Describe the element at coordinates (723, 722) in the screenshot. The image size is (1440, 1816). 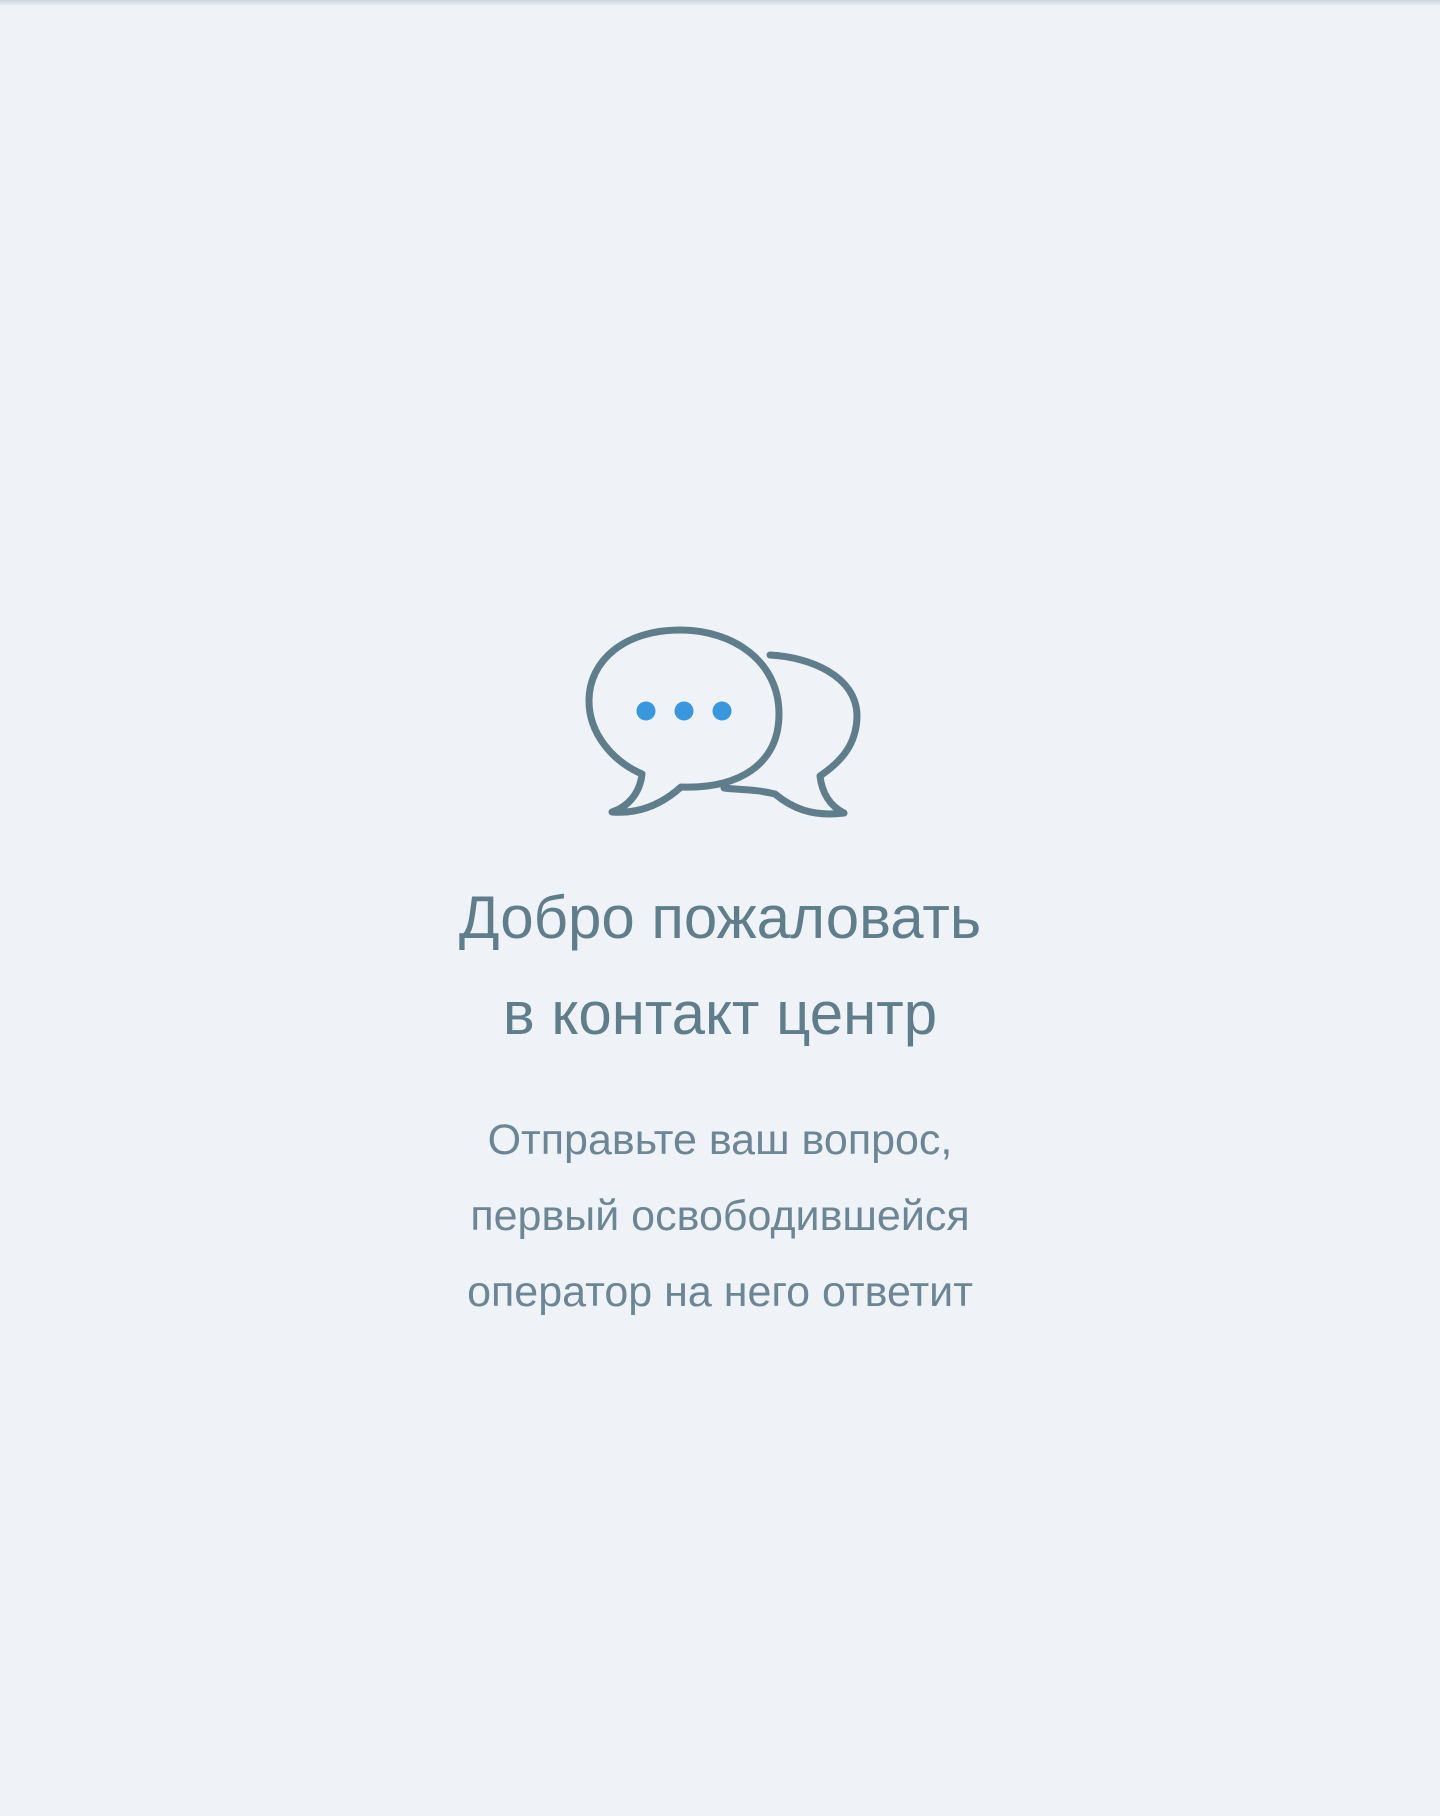
I see `chat-bubbles-icon` at that location.